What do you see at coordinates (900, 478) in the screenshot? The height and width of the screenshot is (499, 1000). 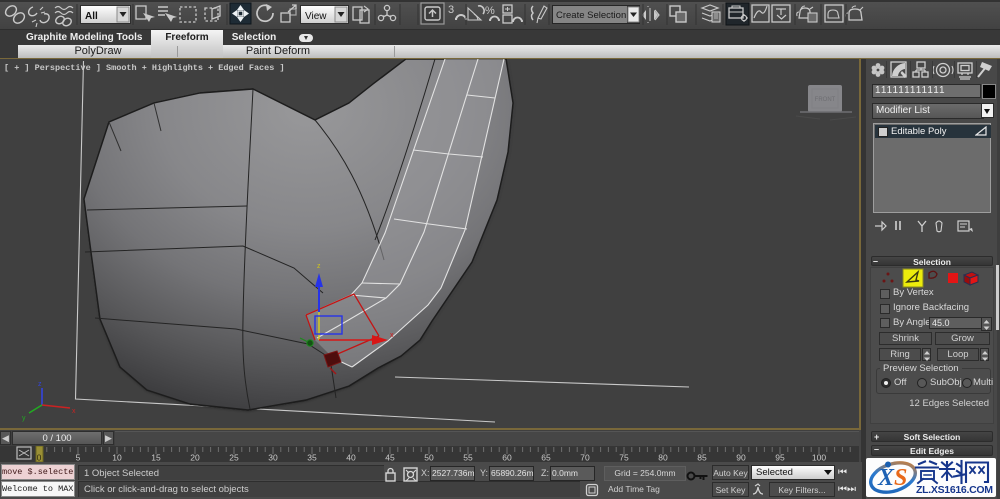 I see `svg-text: S` at bounding box center [900, 478].